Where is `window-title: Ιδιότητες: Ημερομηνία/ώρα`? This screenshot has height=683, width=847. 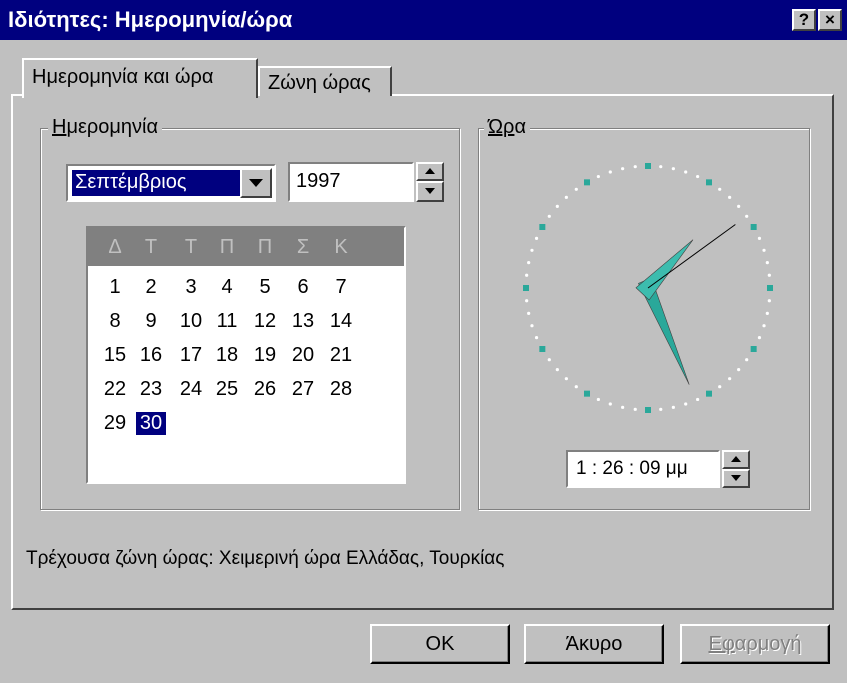
window-title: Ιδιότητες: Ημερομηνία/ώρα is located at coordinates (150, 19).